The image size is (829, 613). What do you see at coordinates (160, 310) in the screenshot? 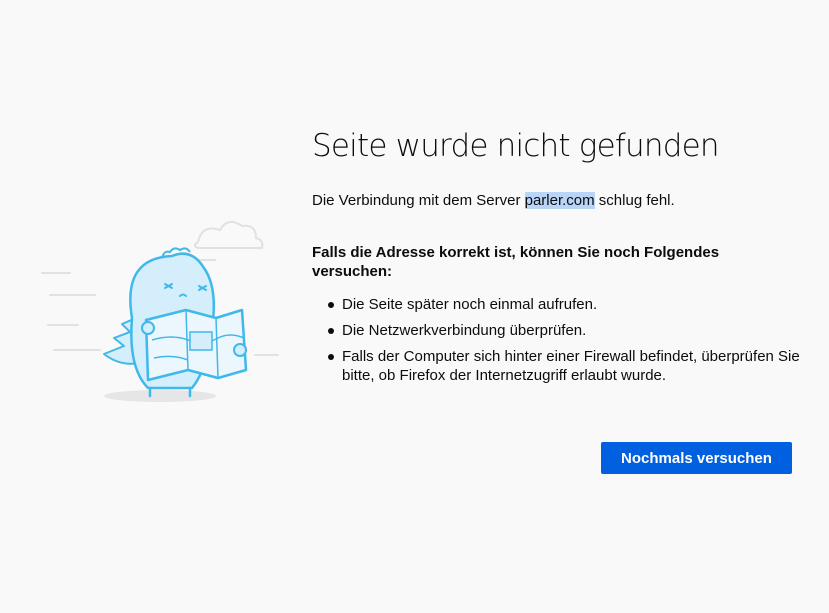
I see `lost-dino-with-map-icon` at bounding box center [160, 310].